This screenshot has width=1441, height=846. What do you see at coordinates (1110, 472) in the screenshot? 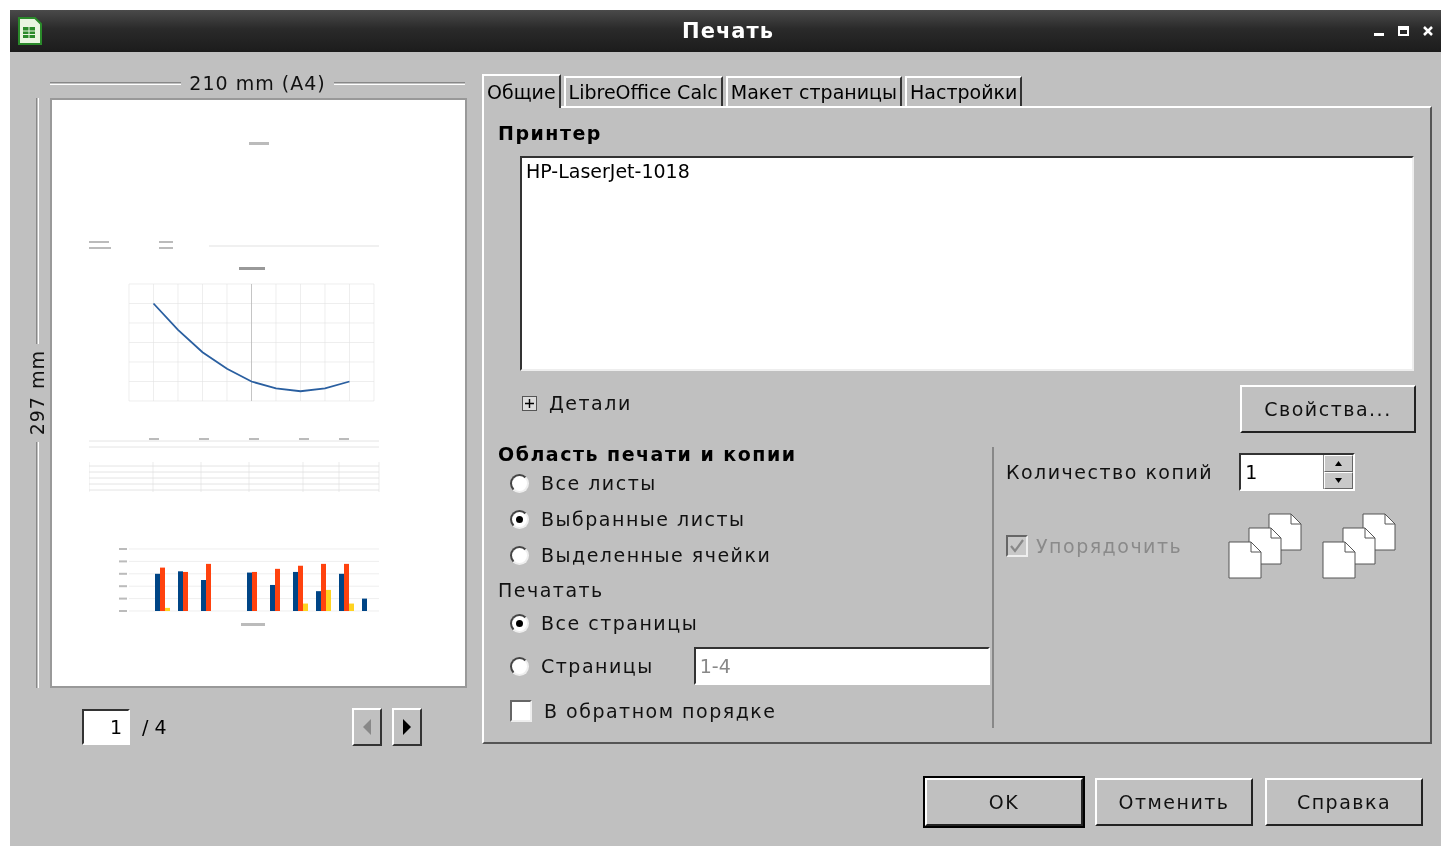
I see `copies-label: Количество копий` at bounding box center [1110, 472].